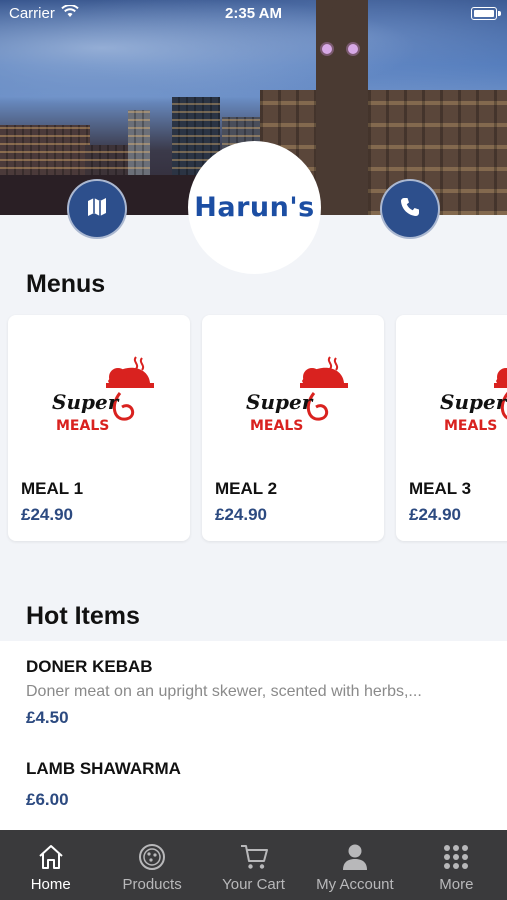 The width and height of the screenshot is (507, 900). Describe the element at coordinates (47, 717) in the screenshot. I see `hot-item-price: £4.50` at that location.